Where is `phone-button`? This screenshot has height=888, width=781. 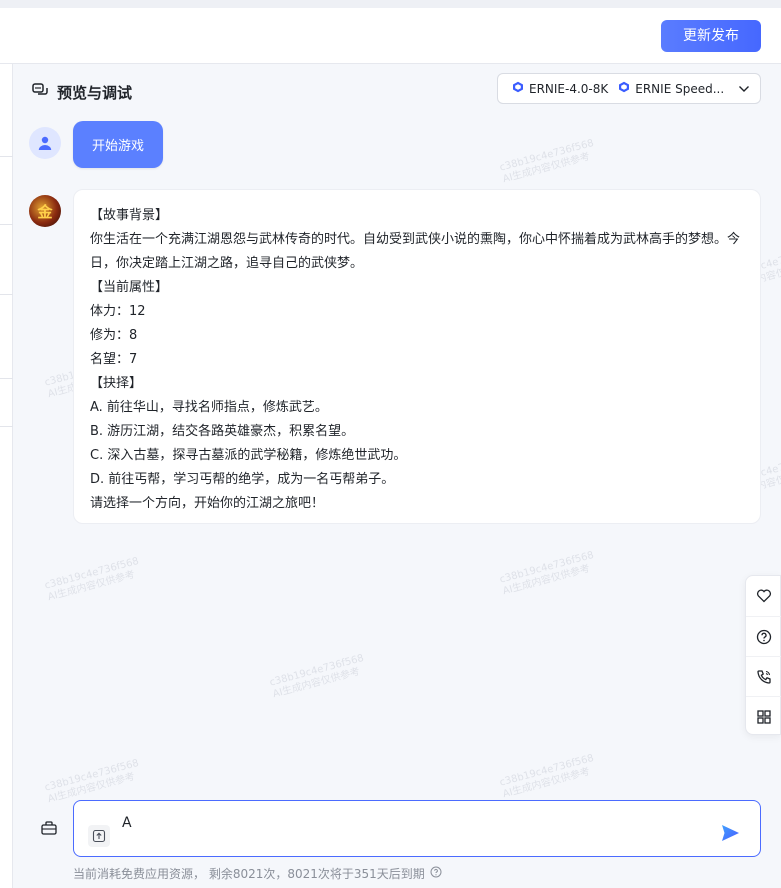
phone-button is located at coordinates (763, 676).